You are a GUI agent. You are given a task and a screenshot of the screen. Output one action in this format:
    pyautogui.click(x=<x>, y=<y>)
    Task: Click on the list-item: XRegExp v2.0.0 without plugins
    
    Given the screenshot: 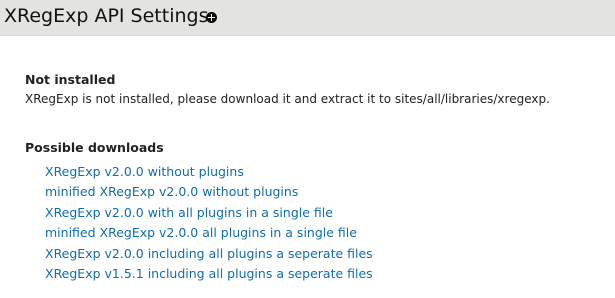 What is the action you would take?
    pyautogui.click(x=209, y=171)
    